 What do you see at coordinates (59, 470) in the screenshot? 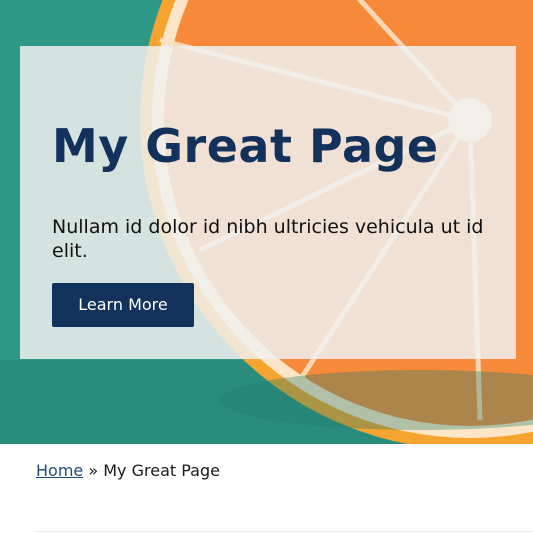
I see `breadcrumb-home-link: Home` at bounding box center [59, 470].